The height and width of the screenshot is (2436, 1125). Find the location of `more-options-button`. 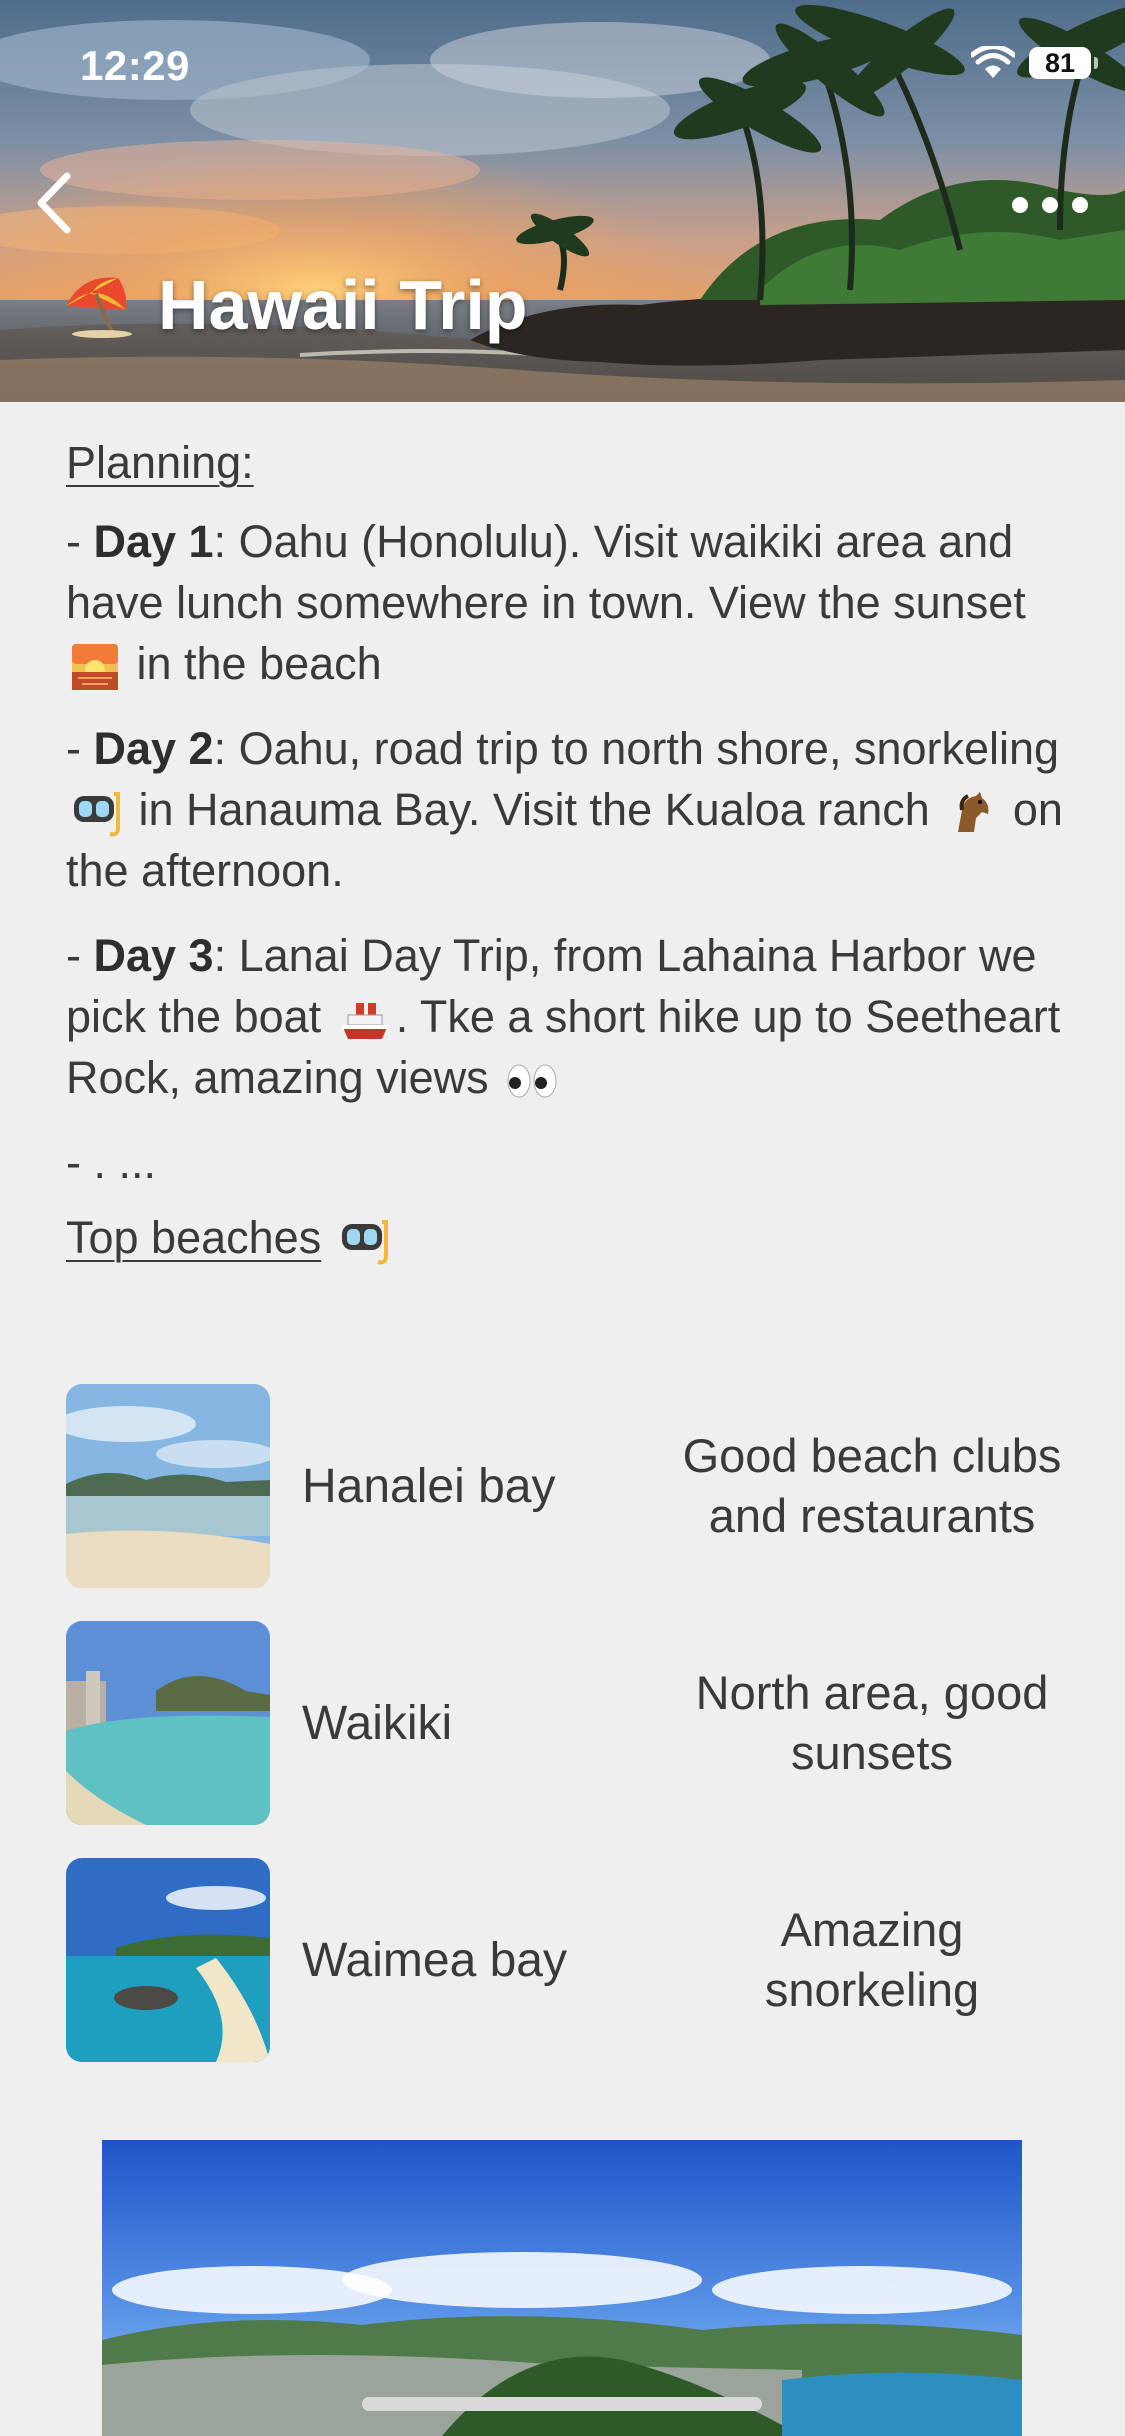

more-options-button is located at coordinates (1050, 205).